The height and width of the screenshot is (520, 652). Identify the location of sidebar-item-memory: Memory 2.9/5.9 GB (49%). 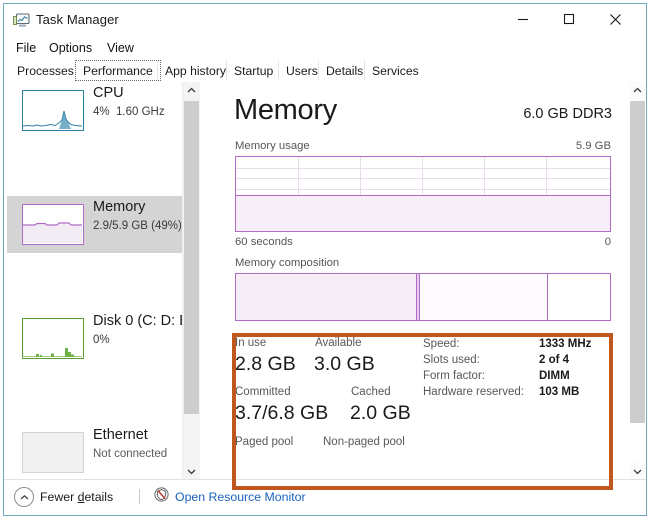
(102, 224).